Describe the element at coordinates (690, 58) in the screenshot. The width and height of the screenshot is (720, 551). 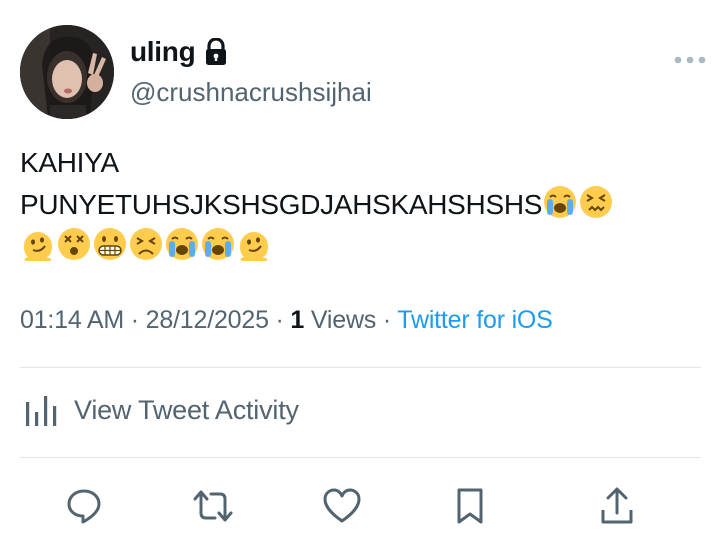
I see `more-options-icon` at that location.